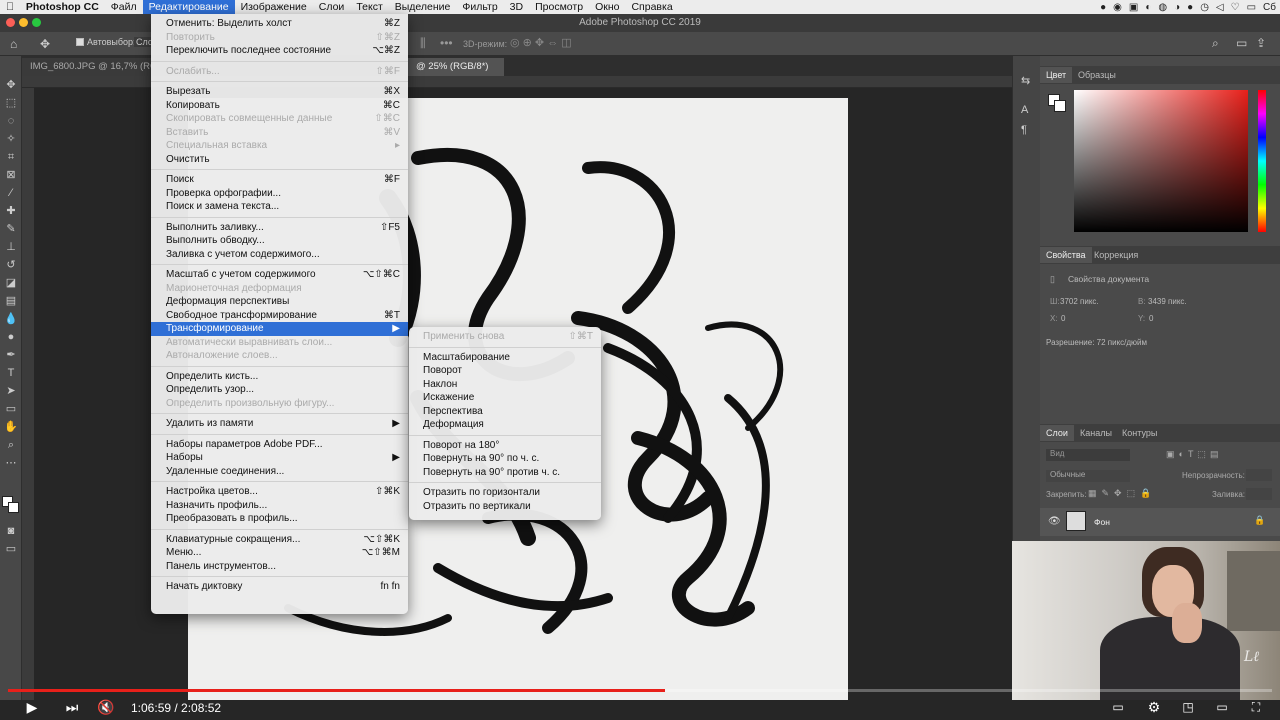 The width and height of the screenshot is (1280, 720). Describe the element at coordinates (279, 316) in the screenshot. I see `menu-item: Свободное трансформирование ⌘T` at that location.